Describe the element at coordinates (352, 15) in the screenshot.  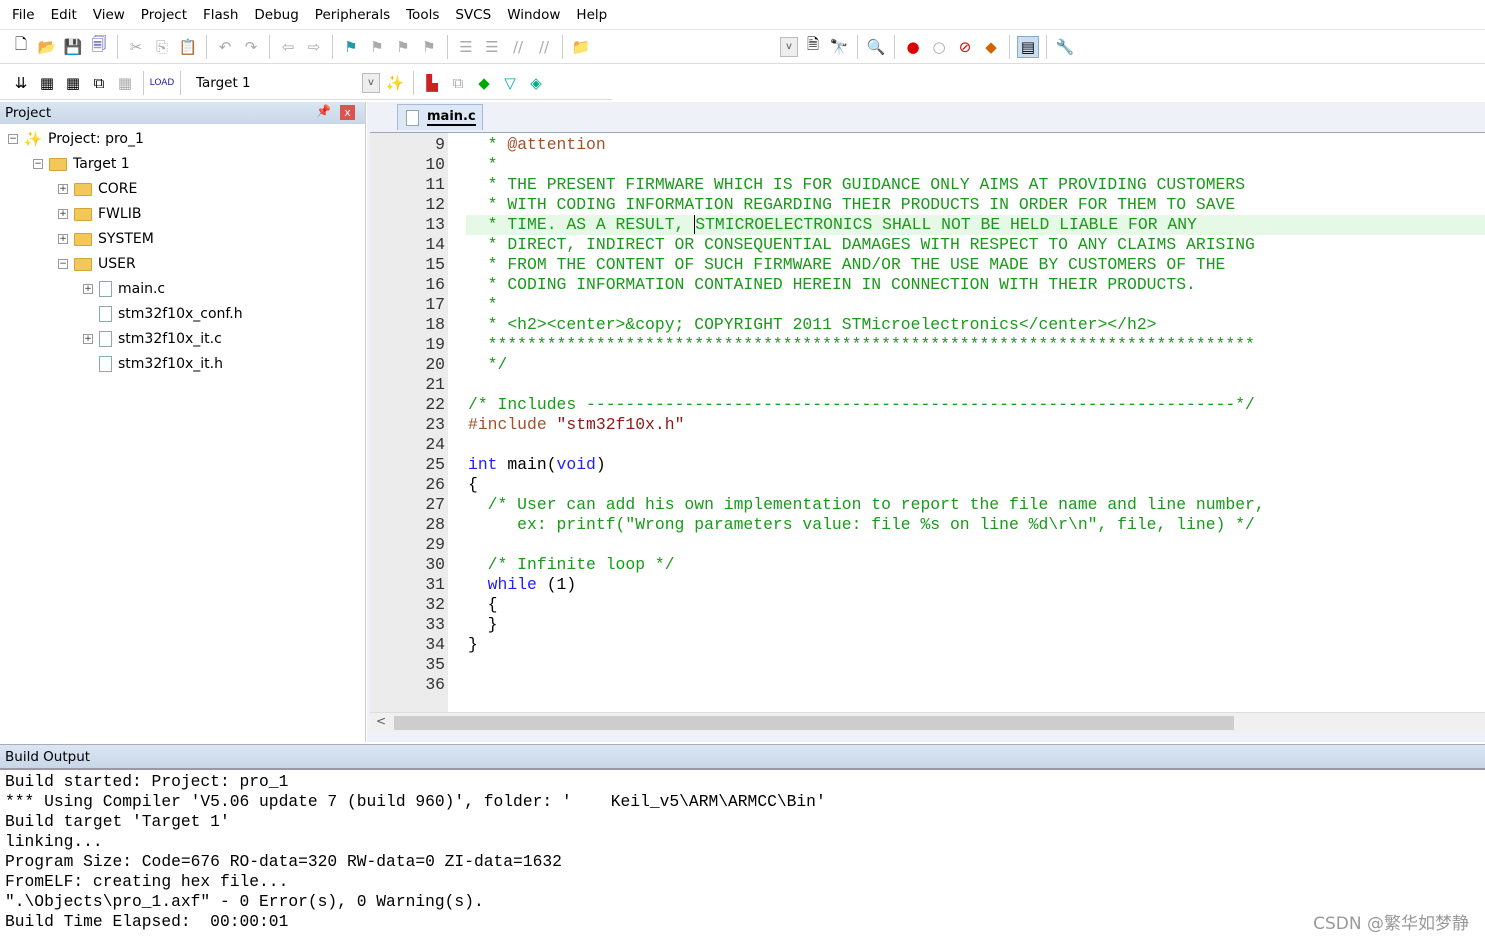
I see `menu-peripherals: Peripherals` at that location.